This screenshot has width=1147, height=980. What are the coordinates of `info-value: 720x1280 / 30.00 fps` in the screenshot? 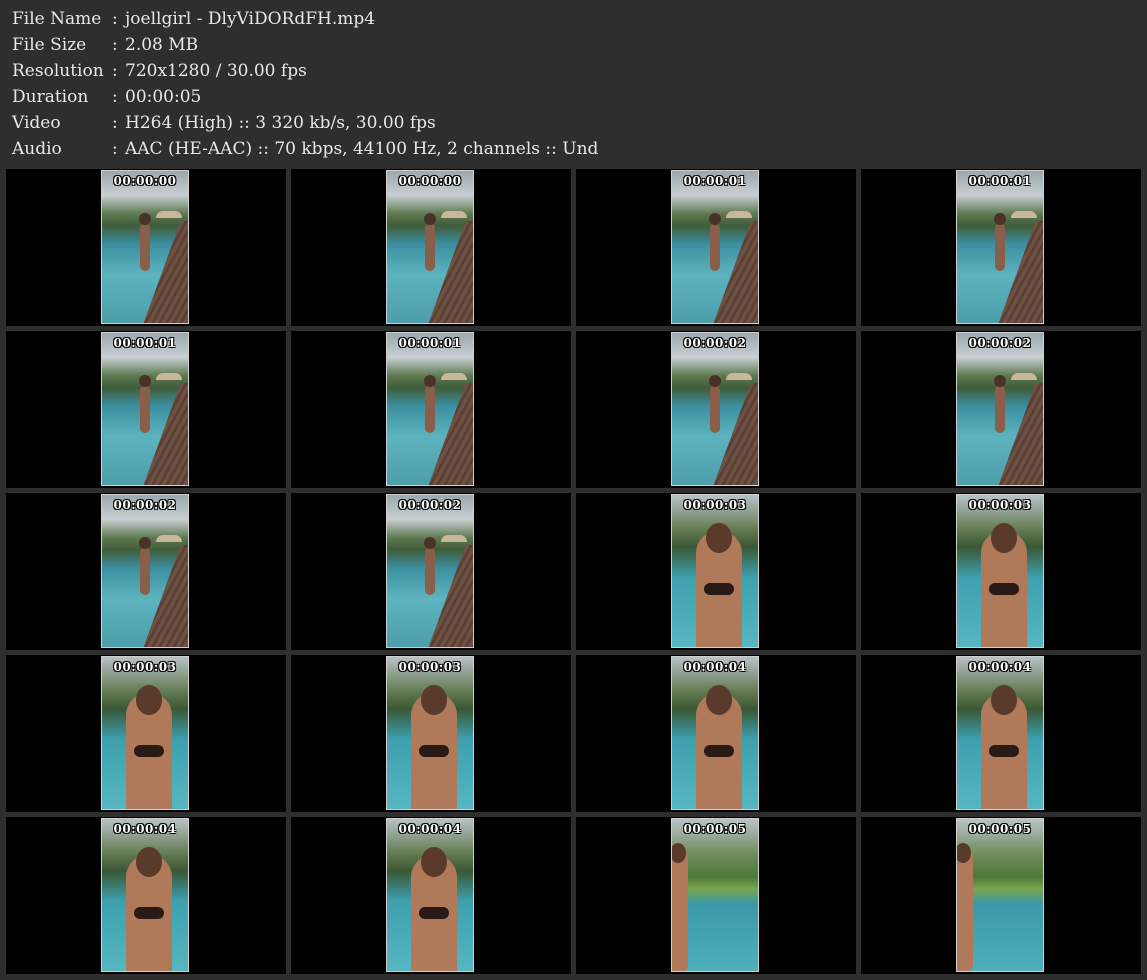 It's located at (216, 71).